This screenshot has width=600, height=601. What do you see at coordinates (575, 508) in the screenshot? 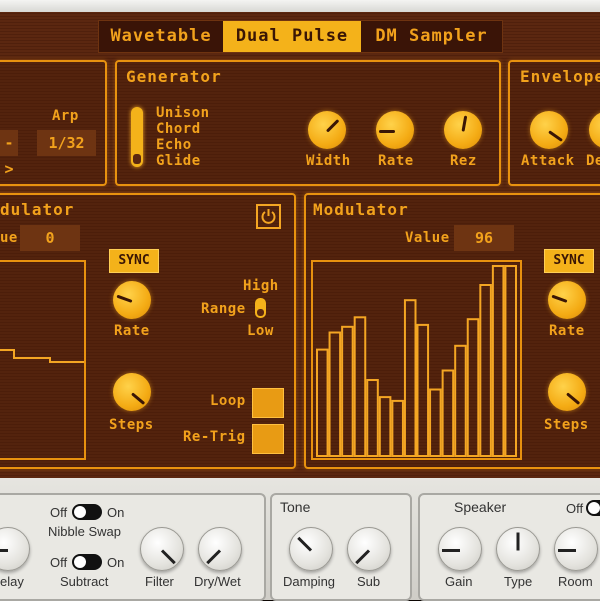
I see `speaker-off-label: Off` at bounding box center [575, 508].